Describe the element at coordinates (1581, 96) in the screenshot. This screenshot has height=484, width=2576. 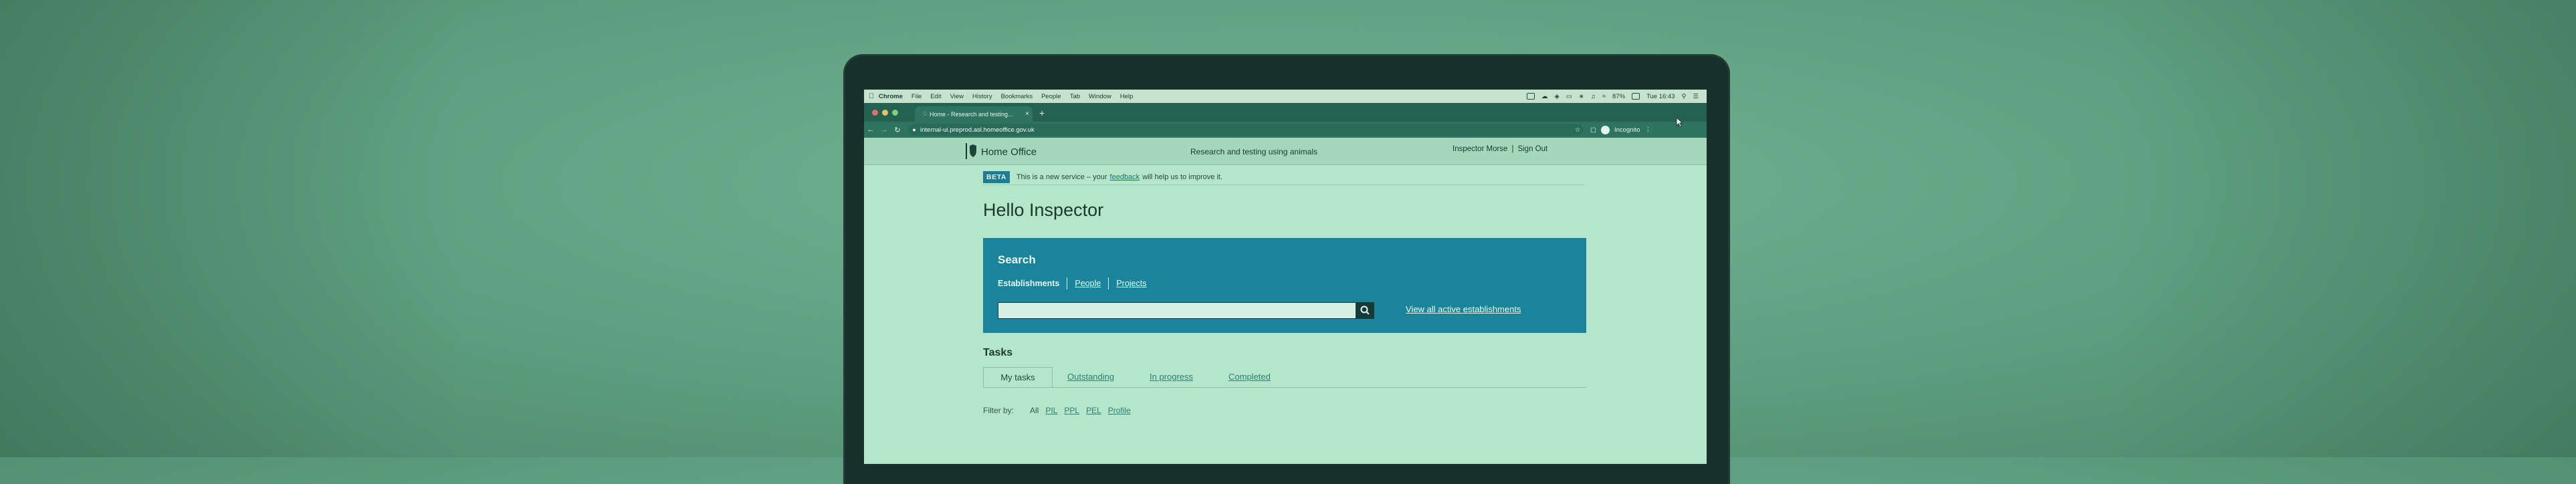
I see `bluetooth-icon: ∗` at that location.